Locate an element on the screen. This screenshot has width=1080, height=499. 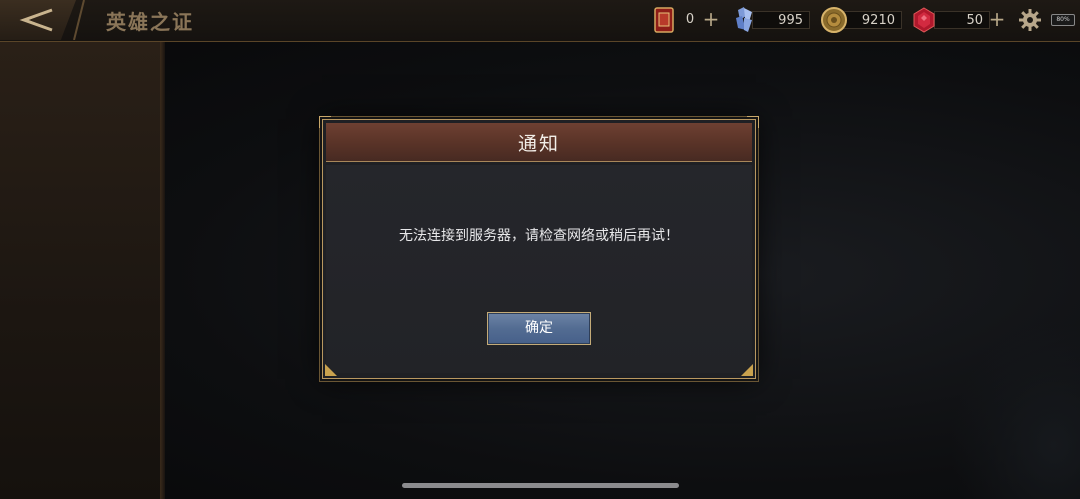
left-panel is located at coordinates (80, 270).